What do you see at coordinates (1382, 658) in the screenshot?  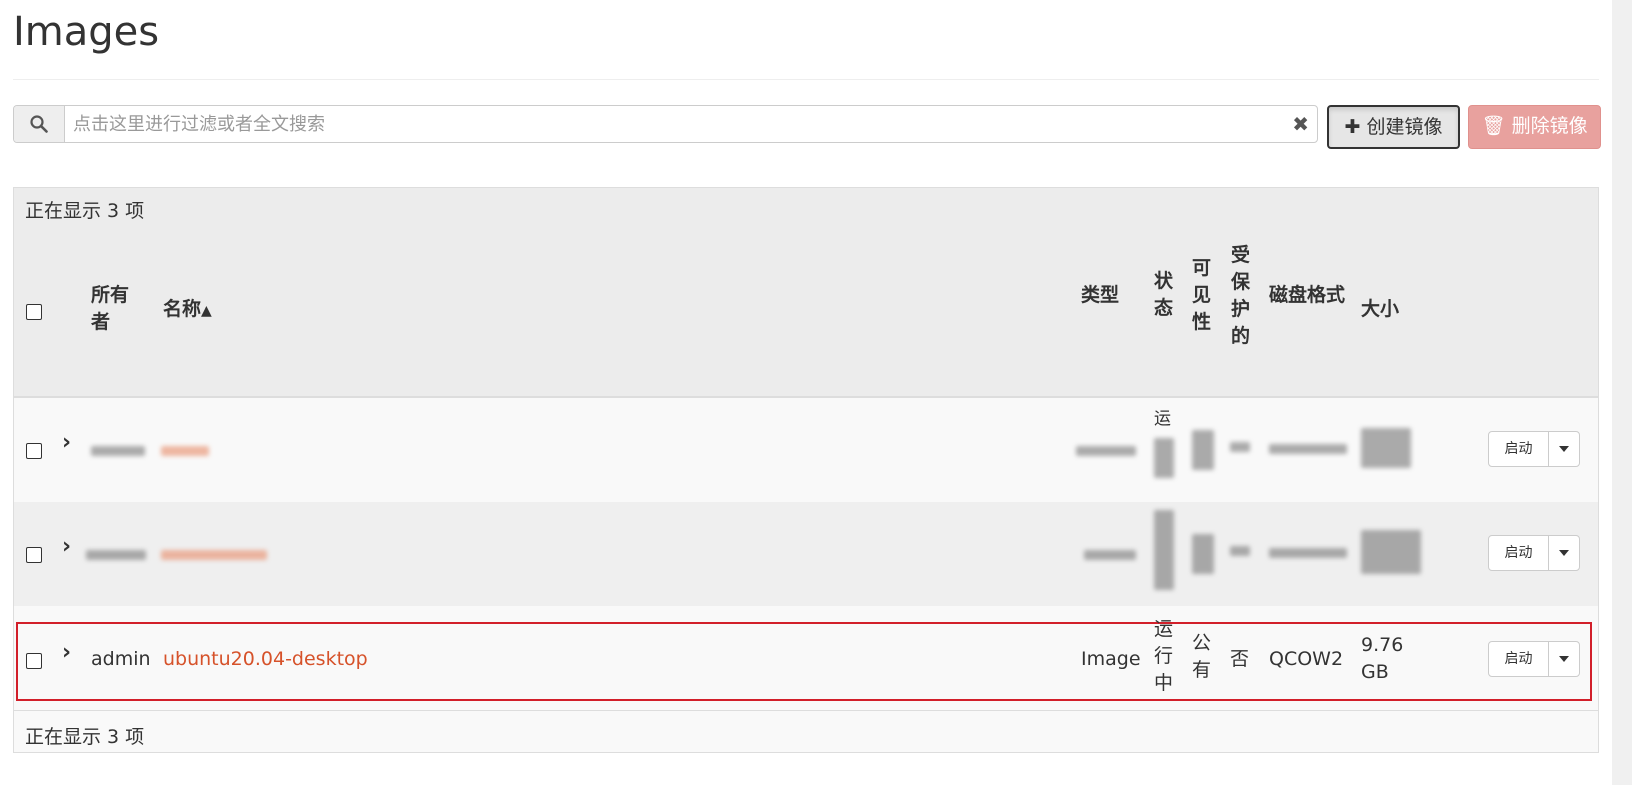 I see `size-cell: 9.76 GB` at bounding box center [1382, 658].